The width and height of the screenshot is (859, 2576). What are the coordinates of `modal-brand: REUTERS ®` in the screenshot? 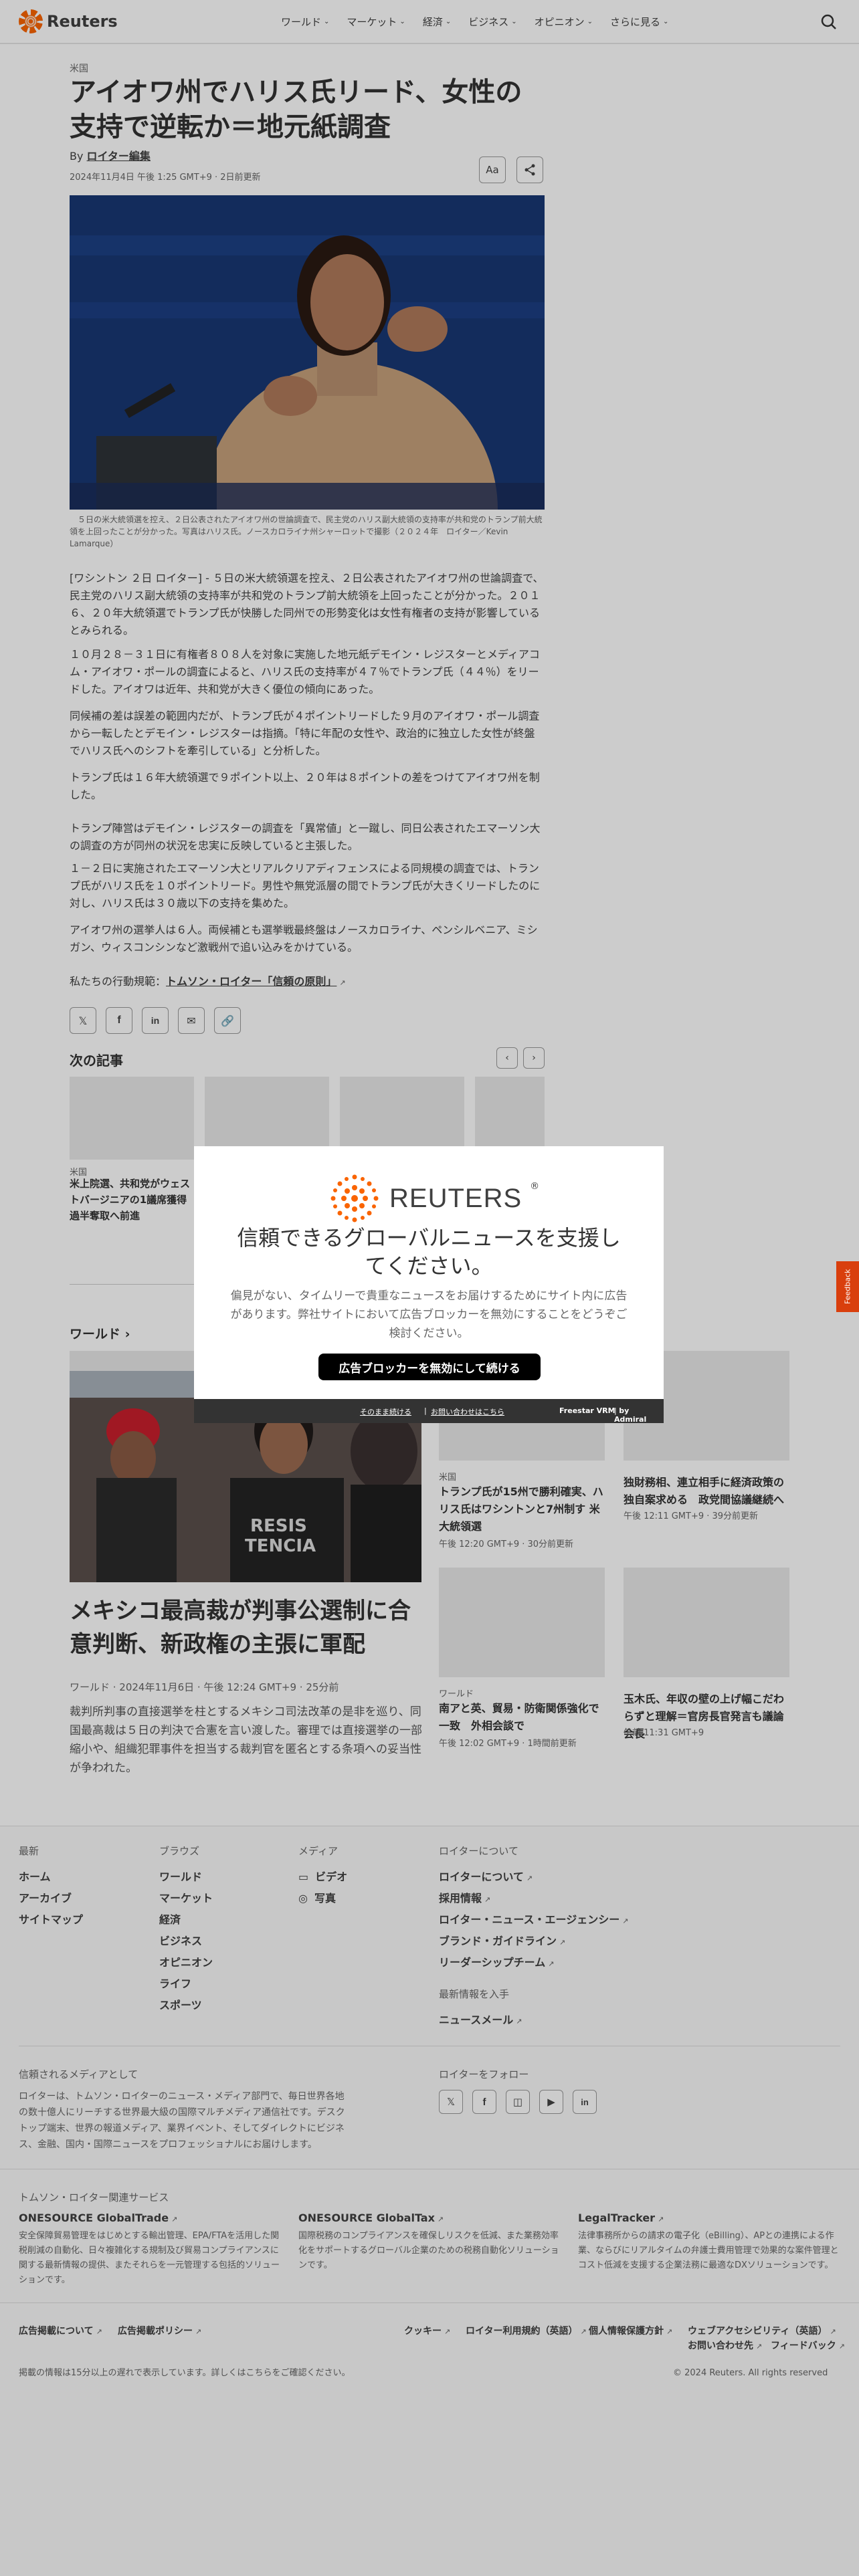 It's located at (433, 1198).